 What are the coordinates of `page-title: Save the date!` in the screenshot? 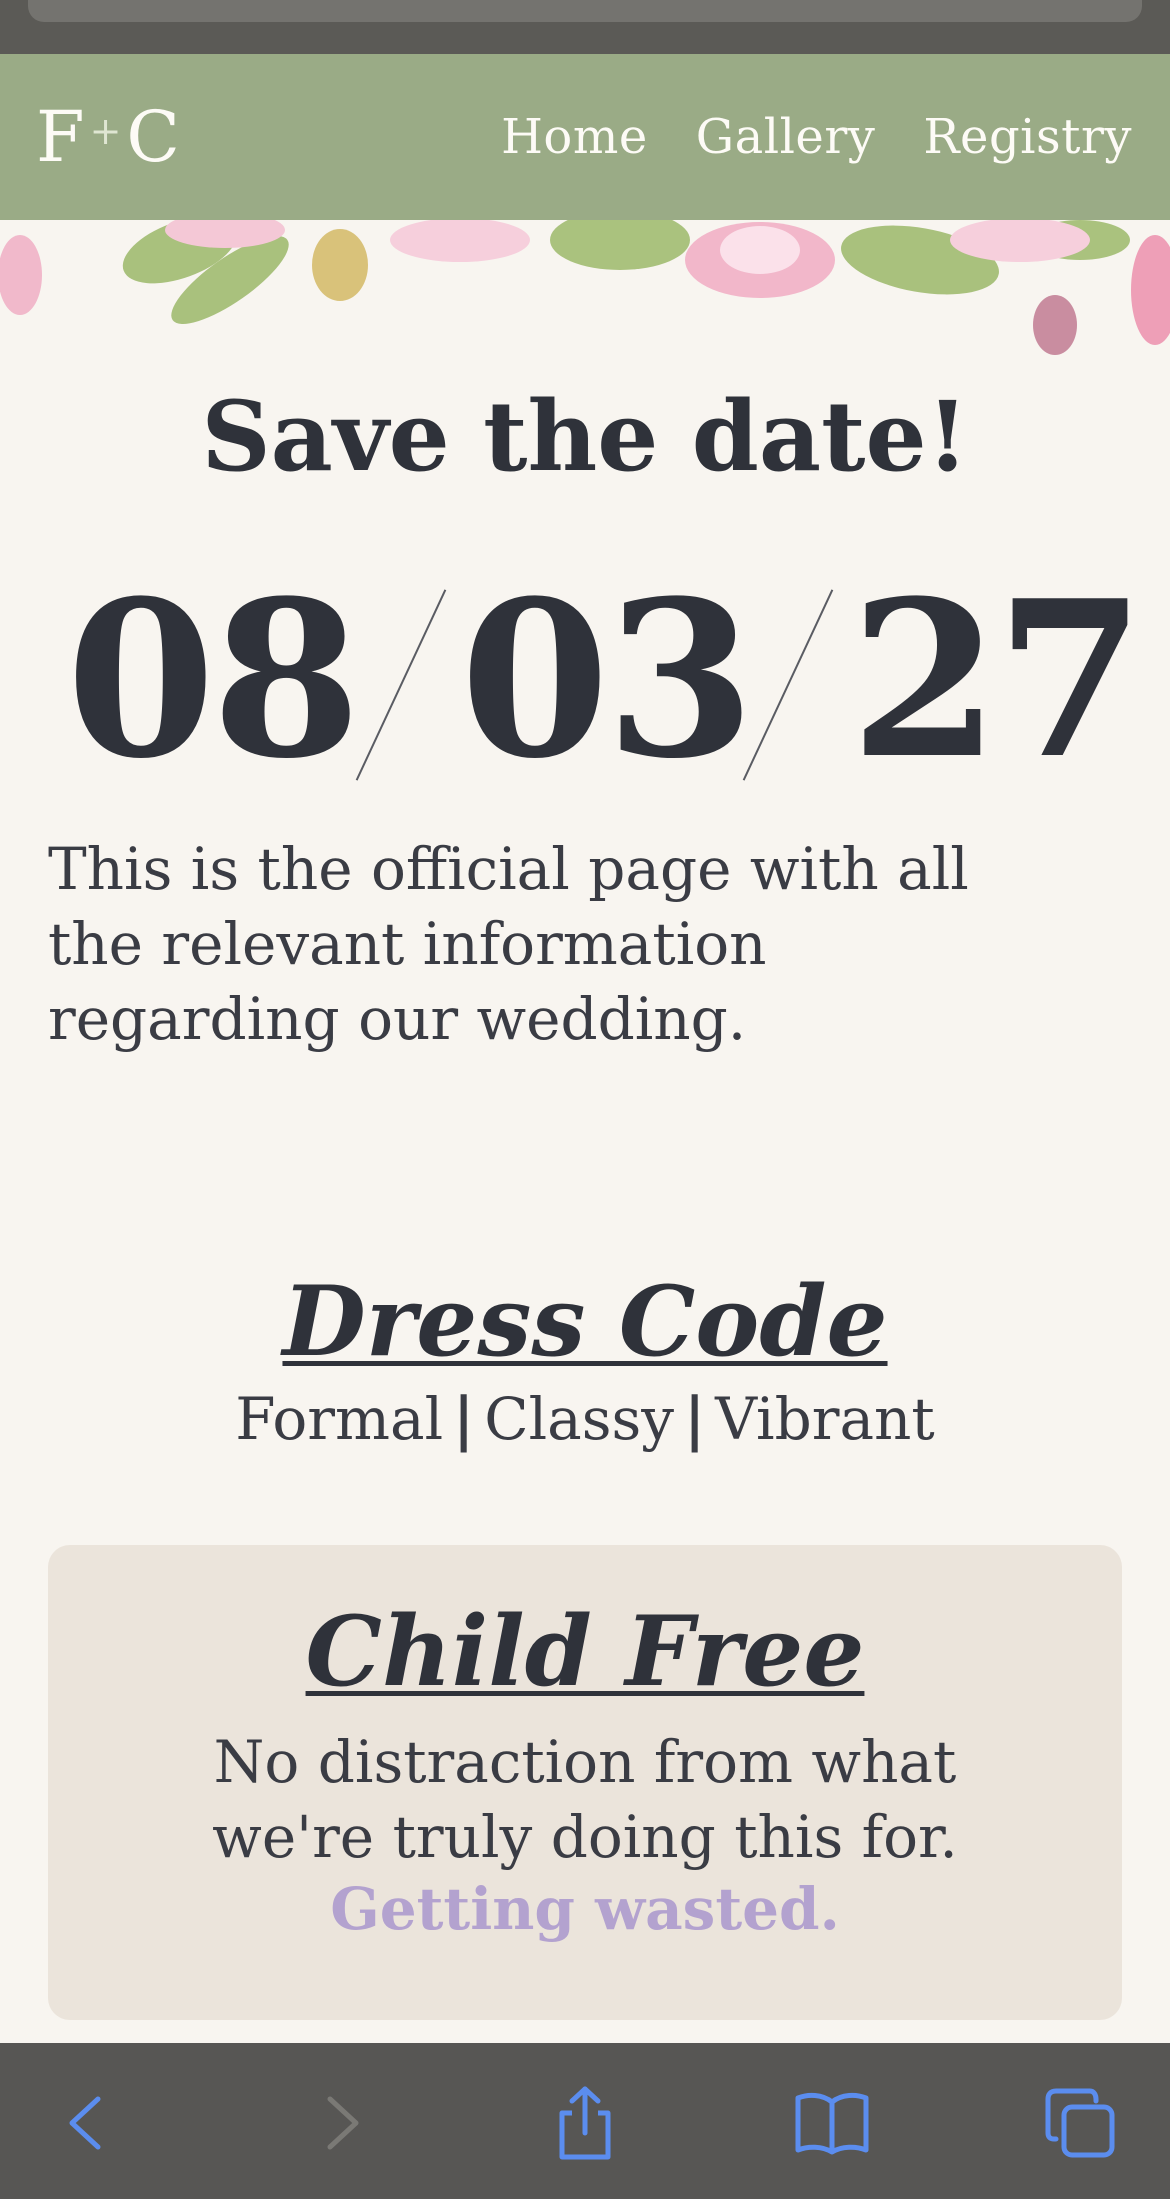 It's located at (585, 436).